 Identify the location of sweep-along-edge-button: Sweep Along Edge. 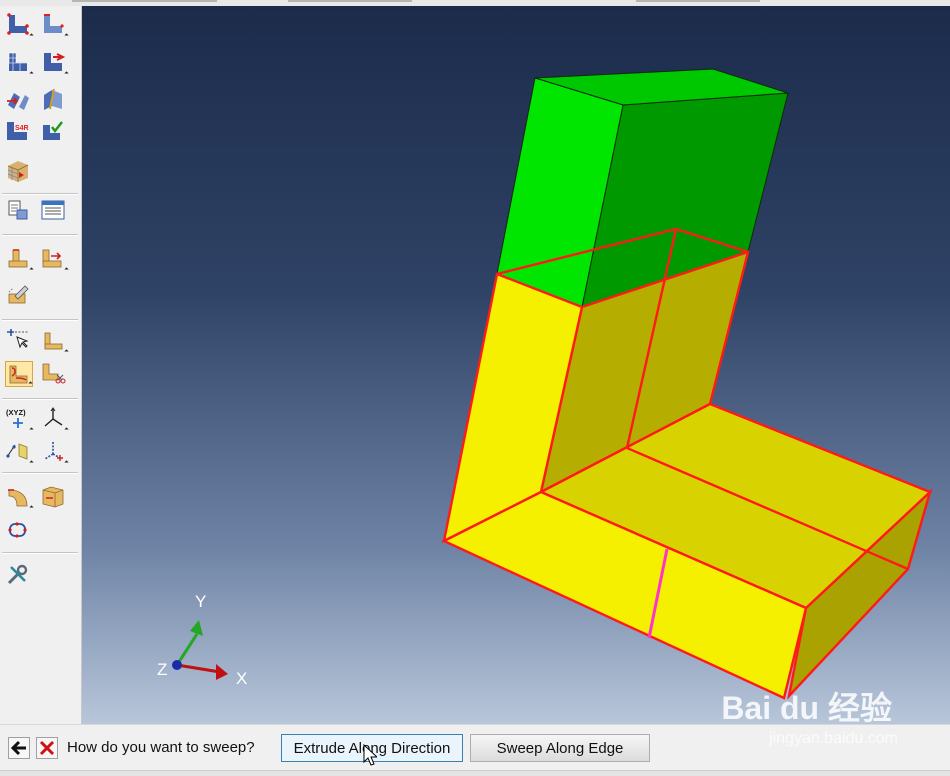
(560, 748).